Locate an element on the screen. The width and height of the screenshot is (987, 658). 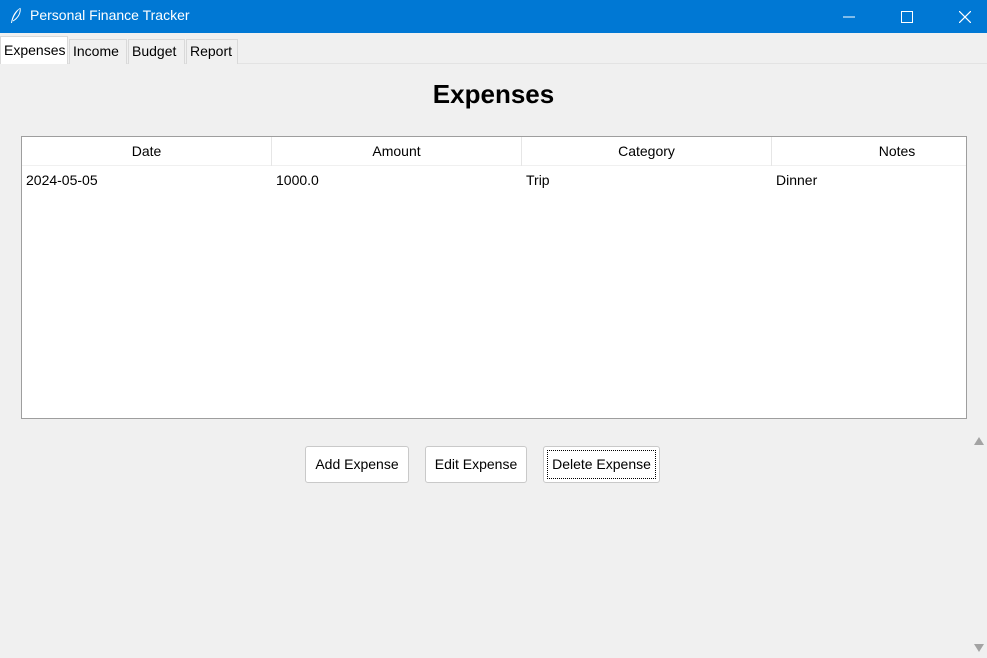
tab-report: Report is located at coordinates (212, 51).